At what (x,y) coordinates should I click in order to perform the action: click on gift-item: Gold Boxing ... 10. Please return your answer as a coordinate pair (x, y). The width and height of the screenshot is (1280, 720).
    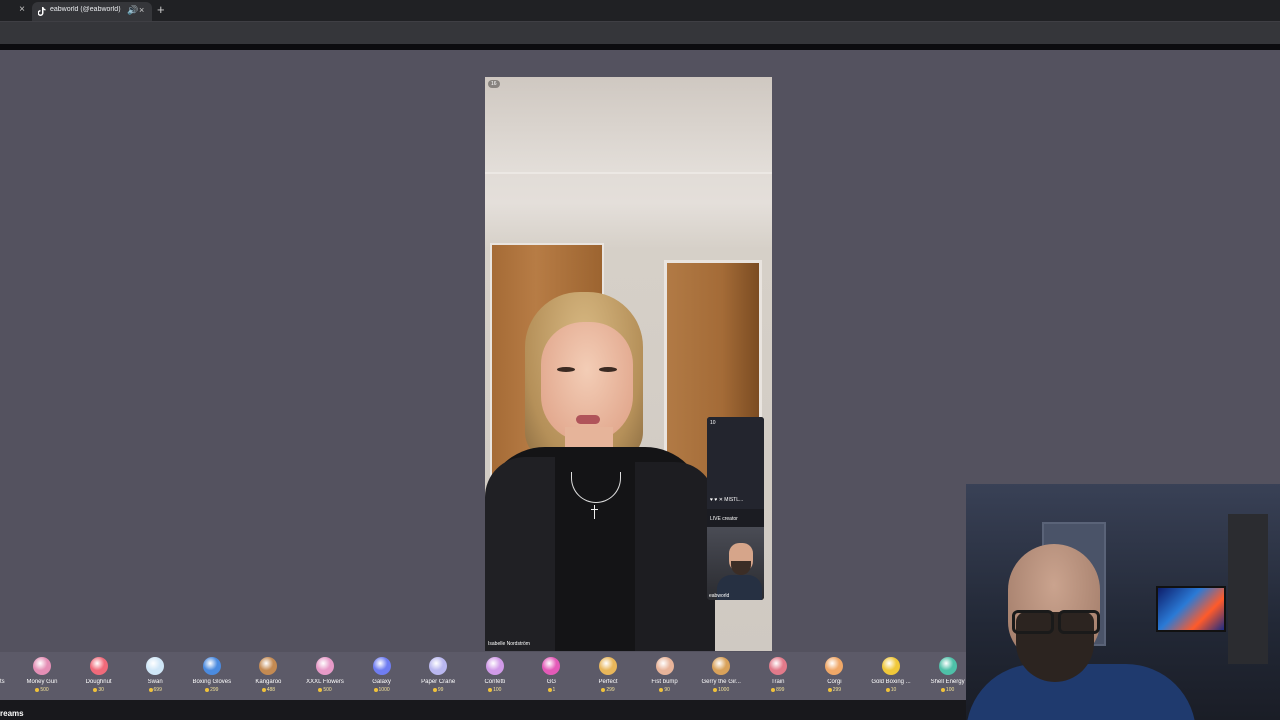
    Looking at the image, I should click on (891, 676).